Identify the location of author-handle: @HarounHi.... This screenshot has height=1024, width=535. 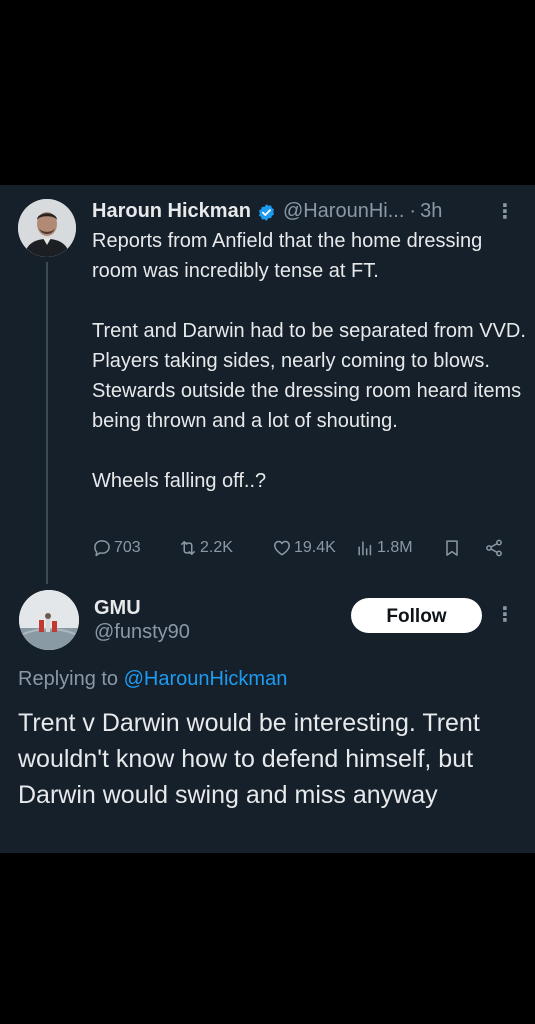
(343, 211).